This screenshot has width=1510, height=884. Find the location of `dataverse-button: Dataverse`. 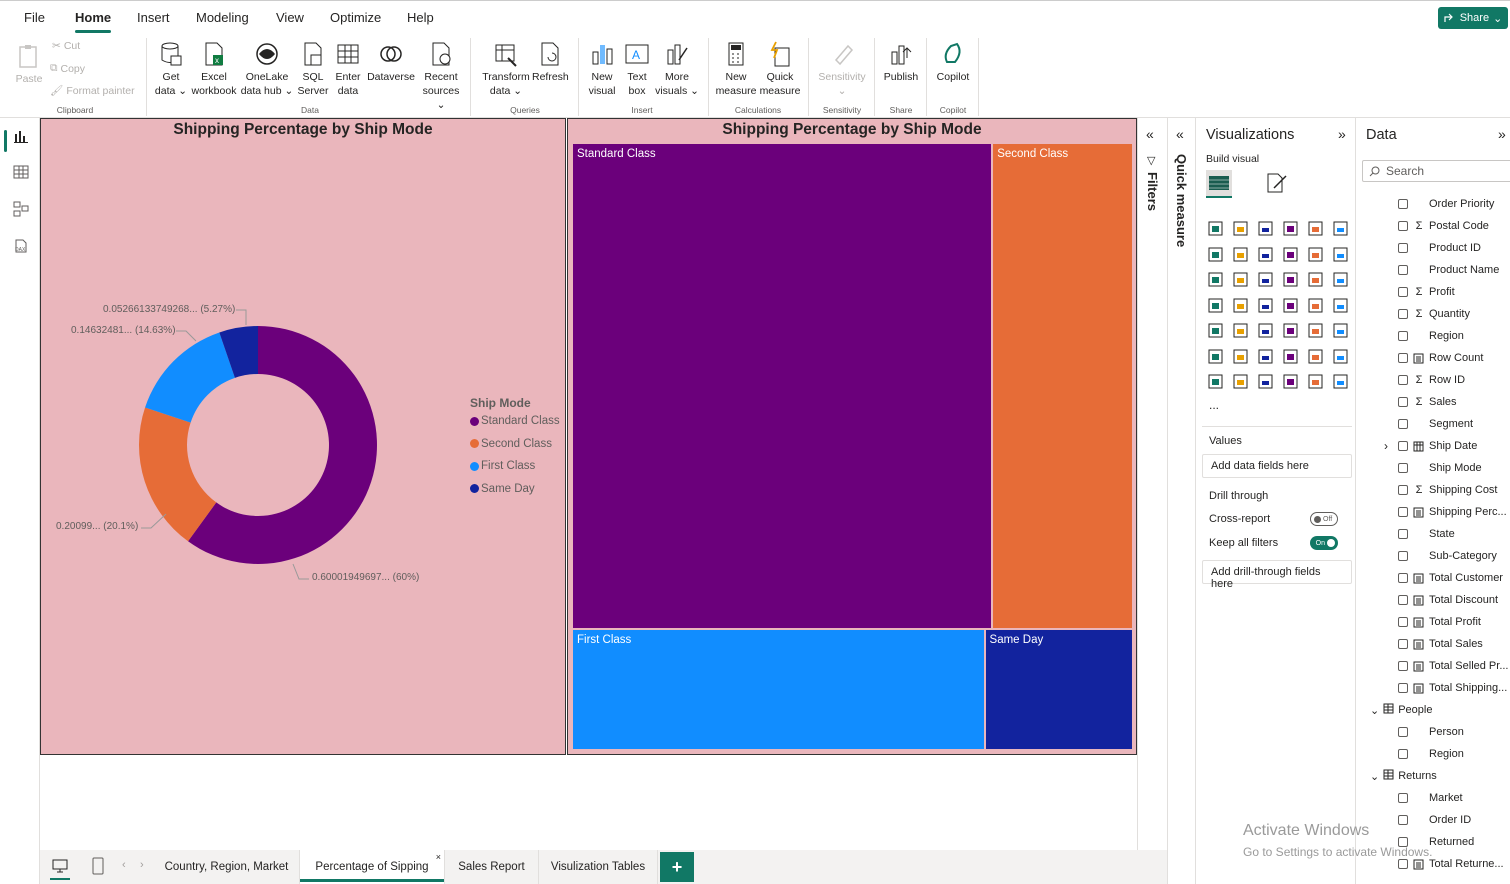

dataverse-button: Dataverse is located at coordinates (391, 62).